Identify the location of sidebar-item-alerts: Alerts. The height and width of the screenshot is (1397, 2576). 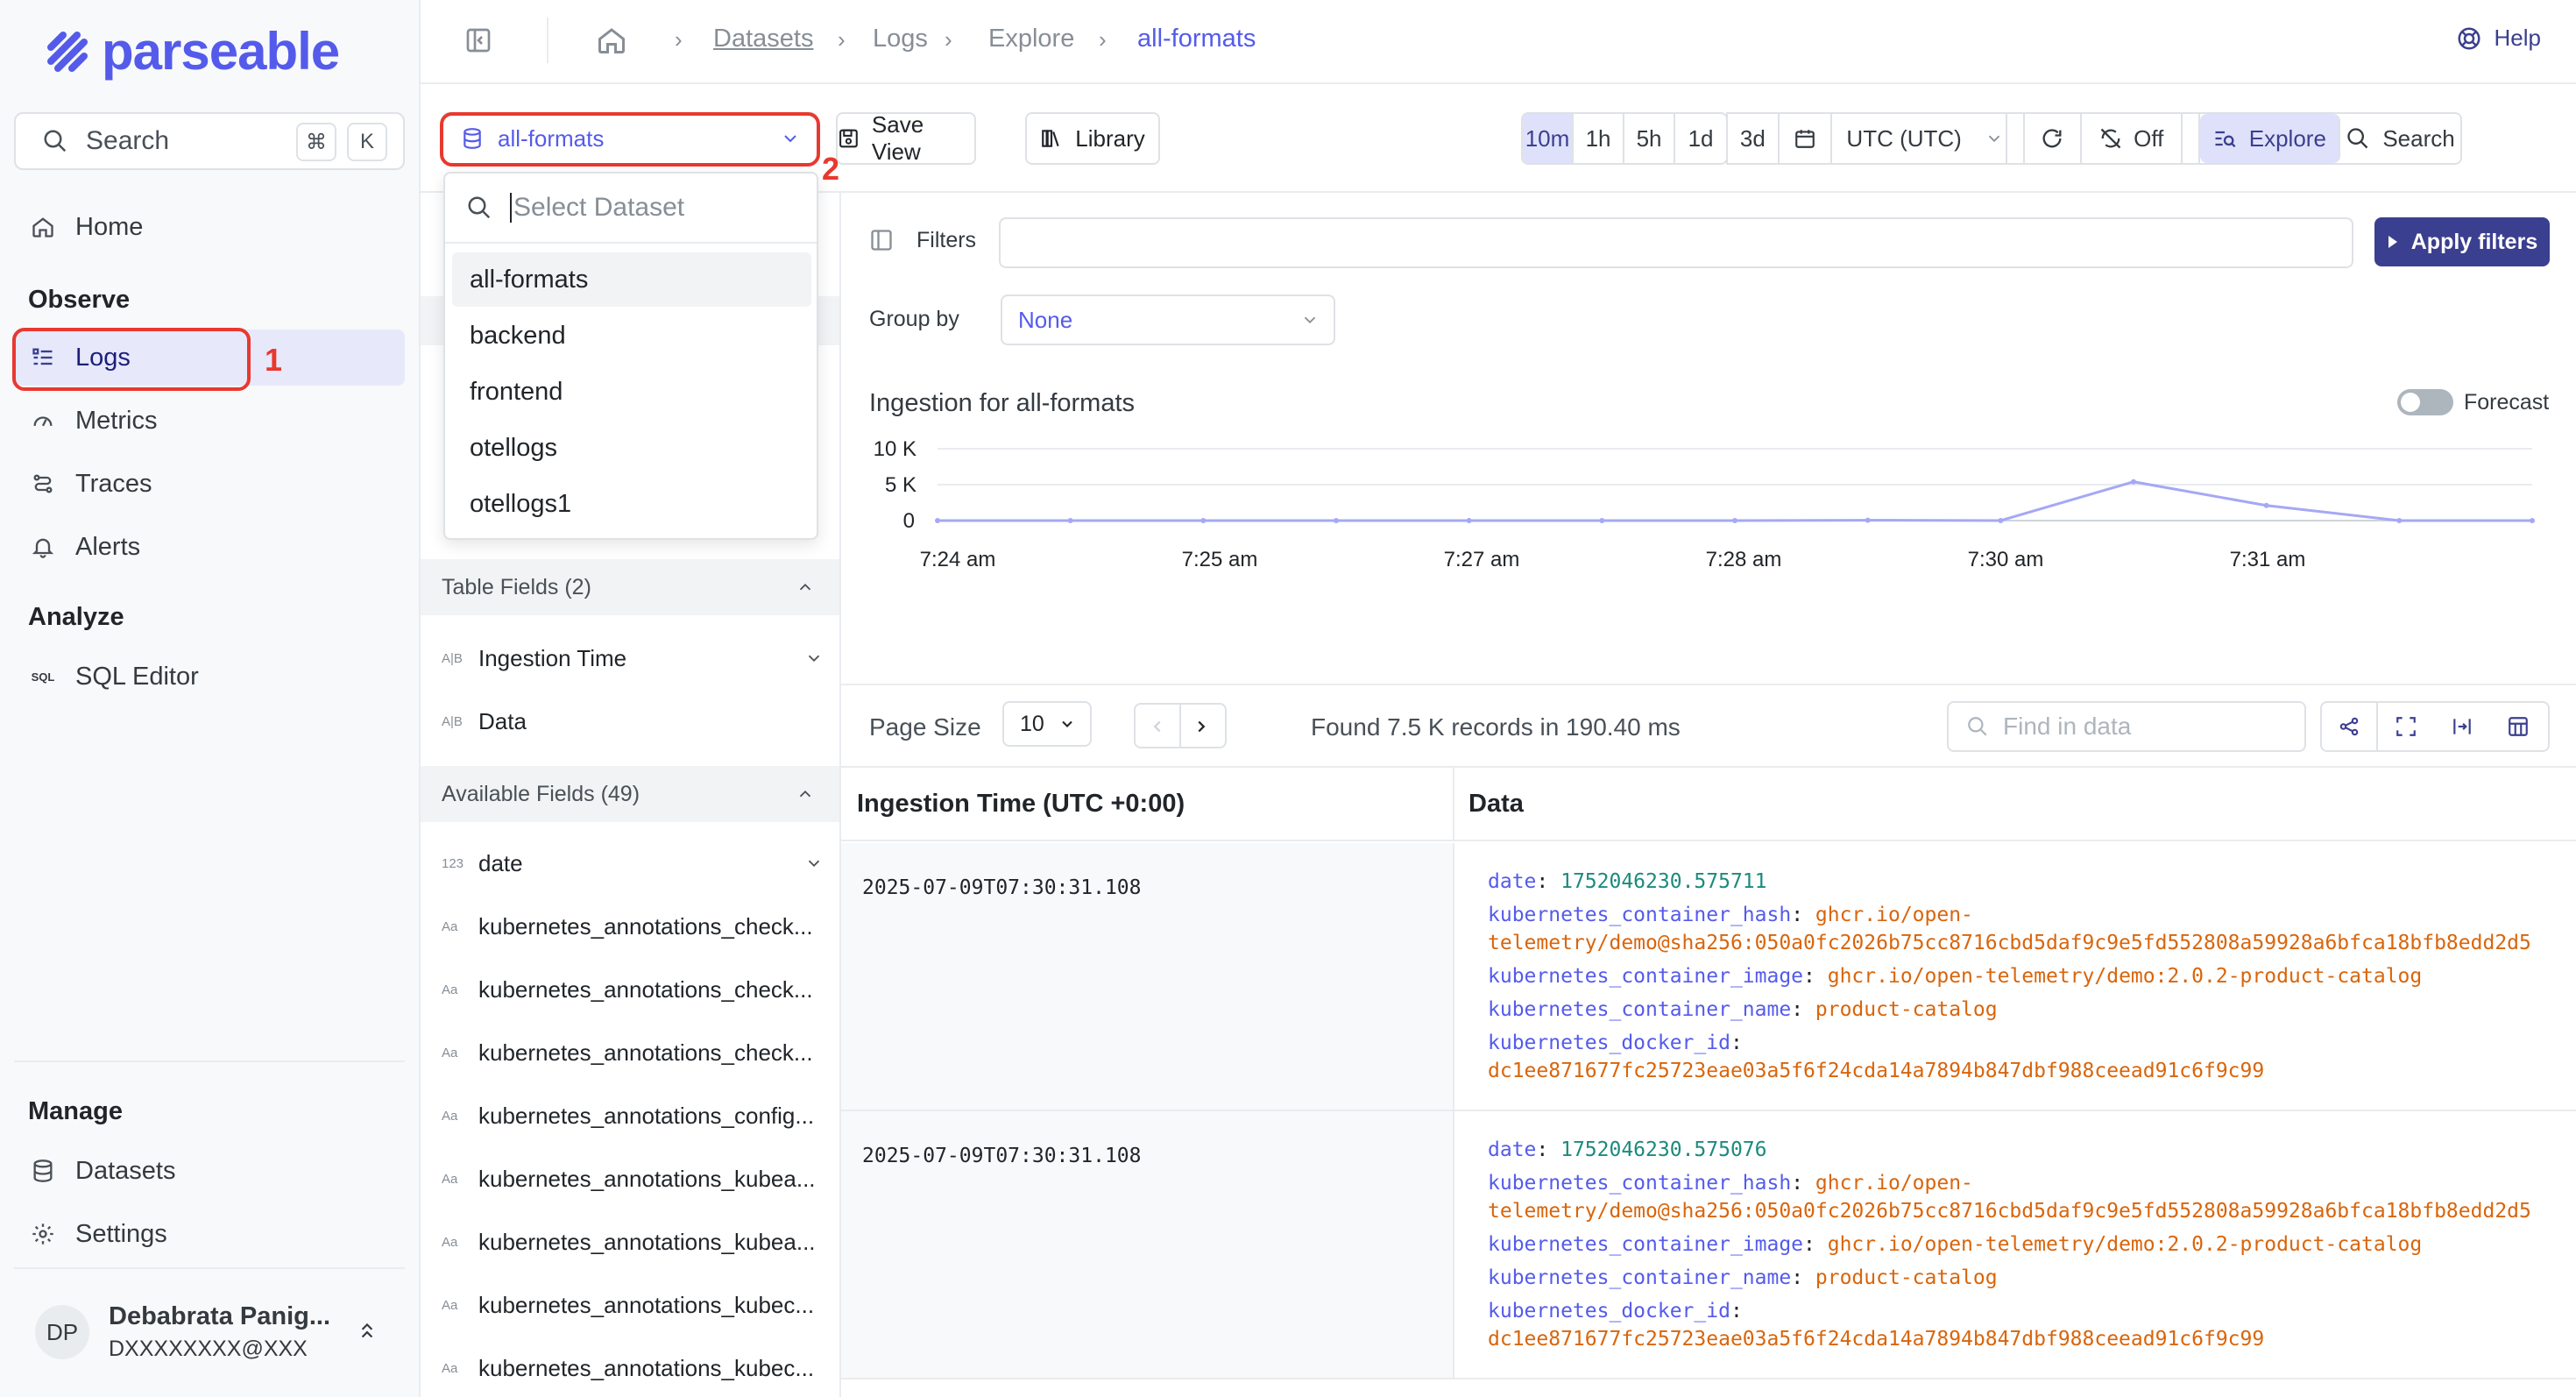
(209, 547).